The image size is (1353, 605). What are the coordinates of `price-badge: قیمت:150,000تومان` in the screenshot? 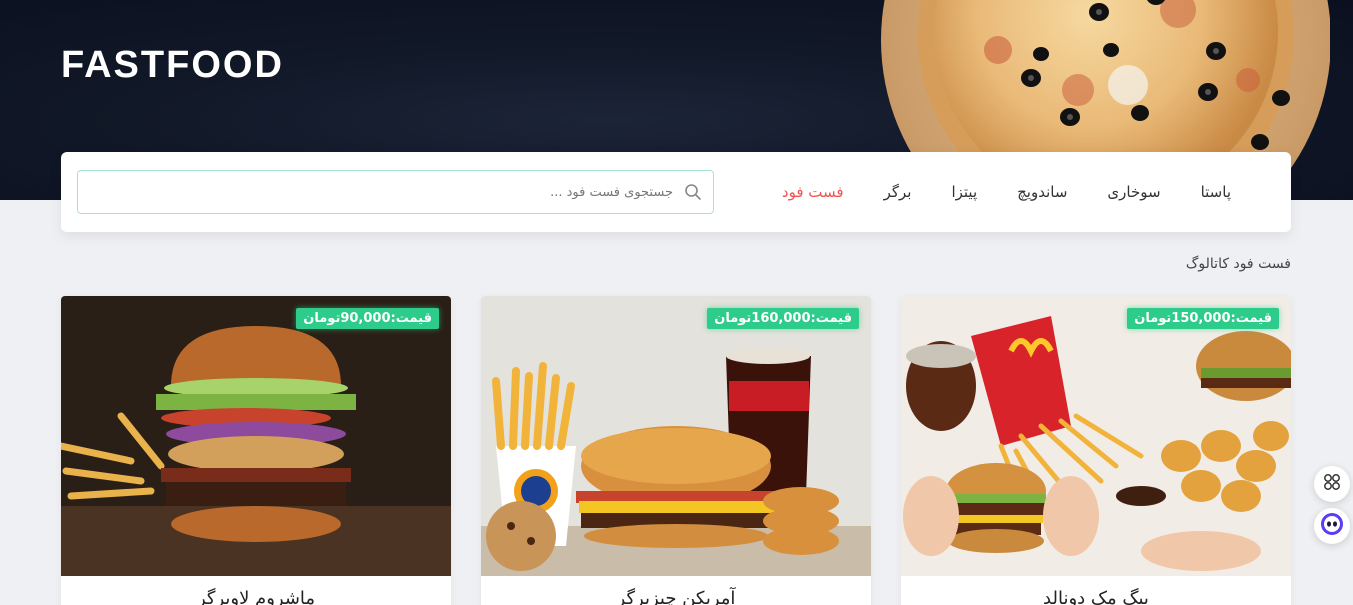 It's located at (1203, 318).